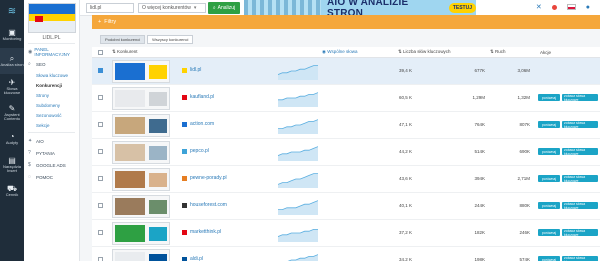 This screenshot has width=600, height=261. Describe the element at coordinates (405, 151) in the screenshot. I see `common-keywords-value: 44,2 K` at that location.